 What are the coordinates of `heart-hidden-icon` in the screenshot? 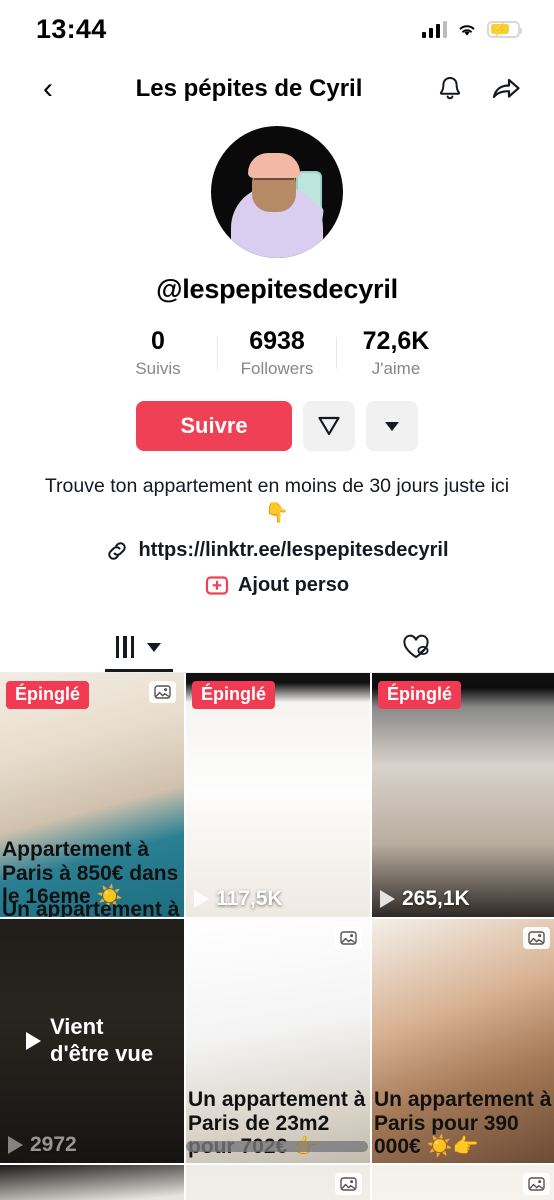 It's located at (415, 647).